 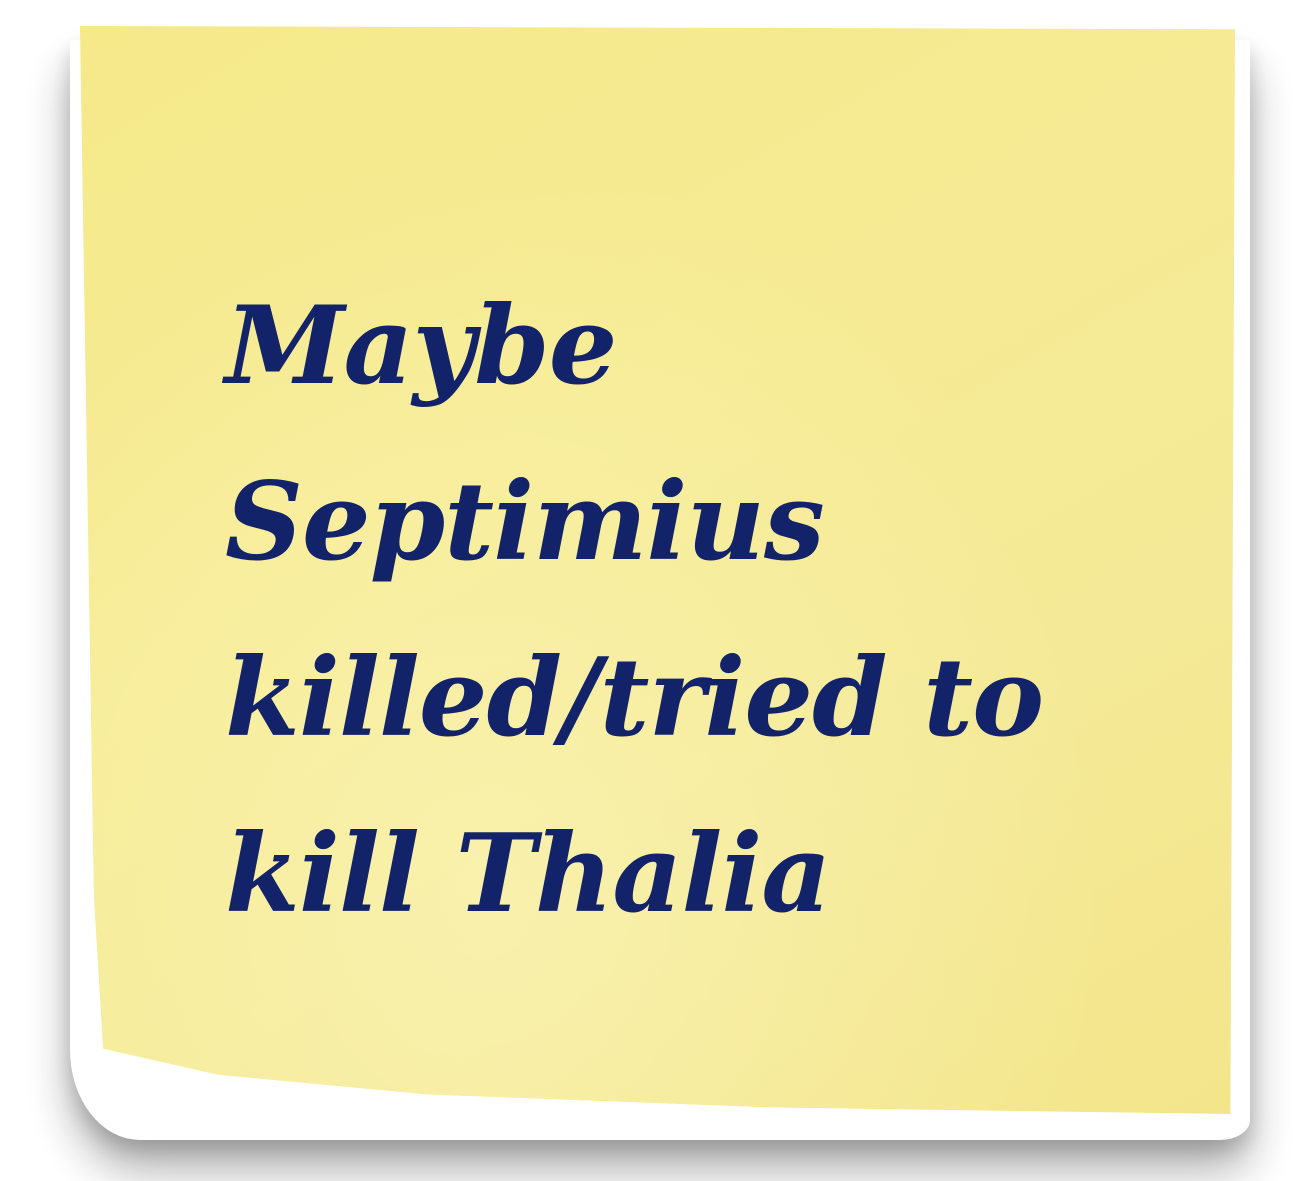 I want to click on note-line-1: Maybe, so click(x=421, y=346).